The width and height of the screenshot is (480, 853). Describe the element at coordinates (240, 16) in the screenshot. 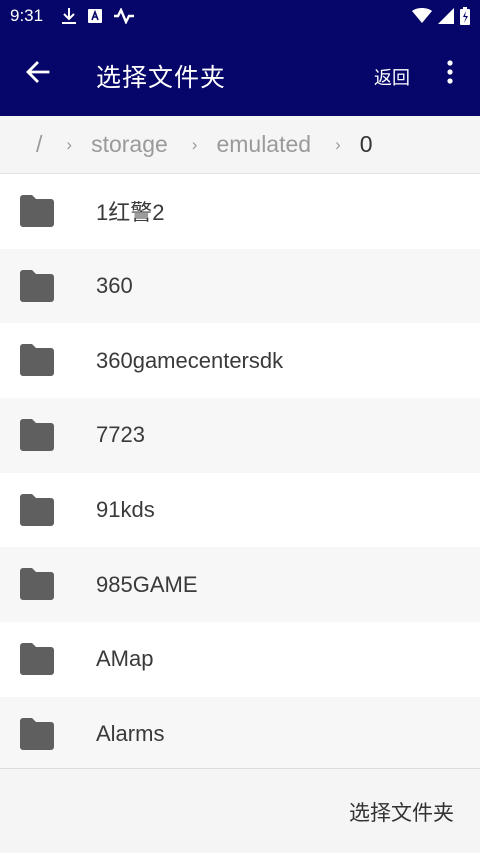

I see `status-bar: 9:31` at that location.